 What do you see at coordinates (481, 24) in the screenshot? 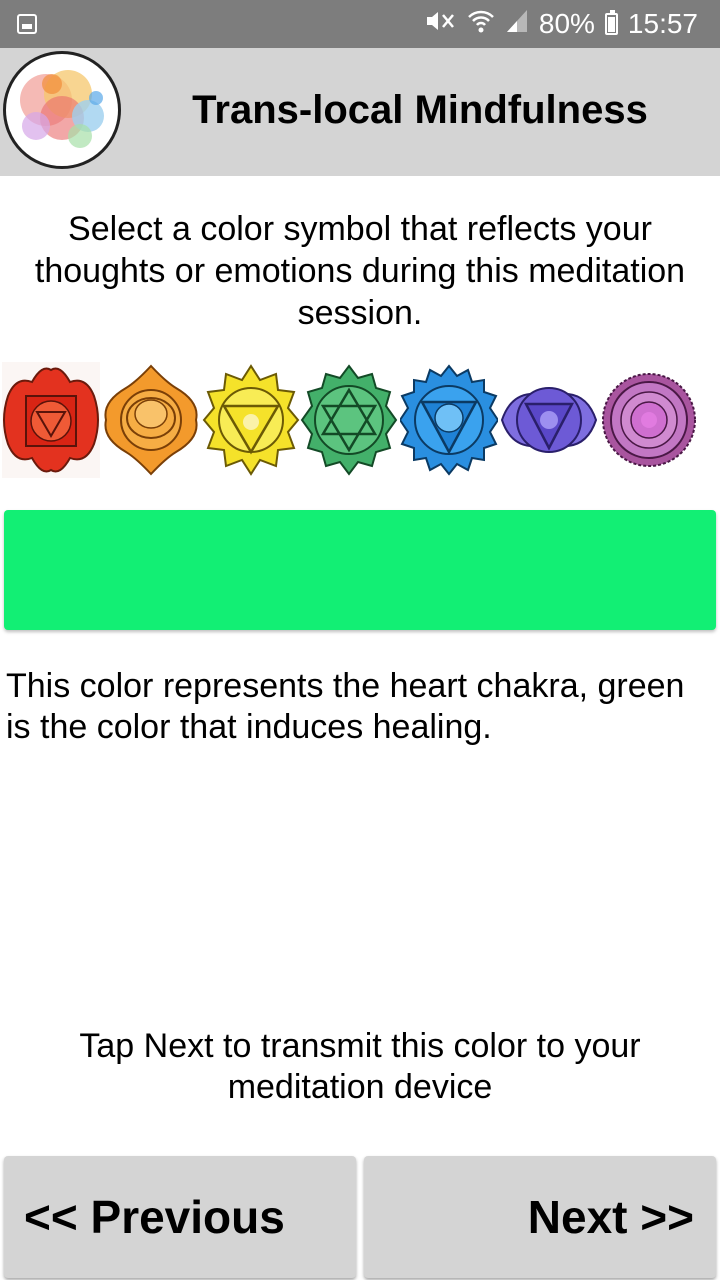
I see `wifi-icon` at bounding box center [481, 24].